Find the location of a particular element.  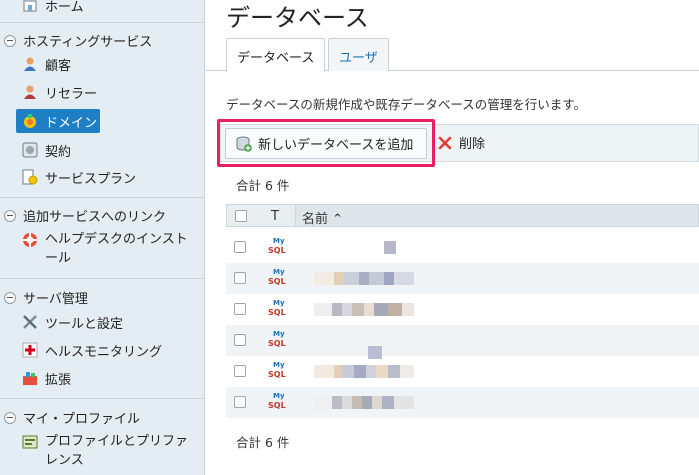

sidebar-item-extensions: 拡張 is located at coordinates (46, 378).